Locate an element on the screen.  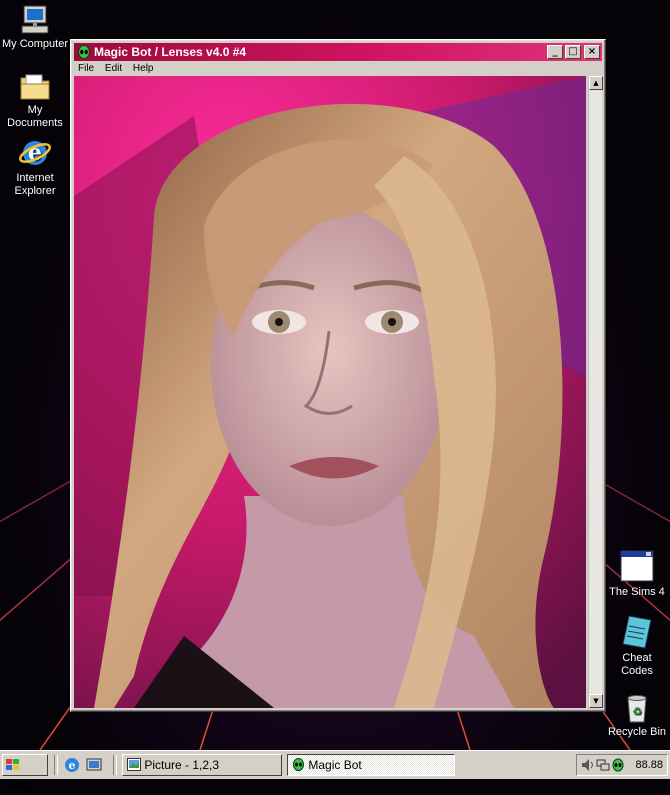
close-button: × is located at coordinates (592, 52).